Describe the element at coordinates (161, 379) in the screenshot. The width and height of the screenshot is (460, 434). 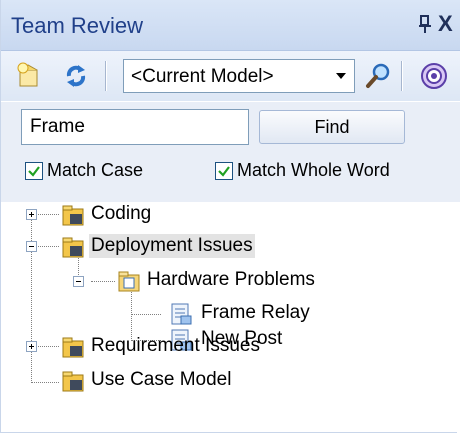
I see `tree-node-label: Use Case Model` at that location.